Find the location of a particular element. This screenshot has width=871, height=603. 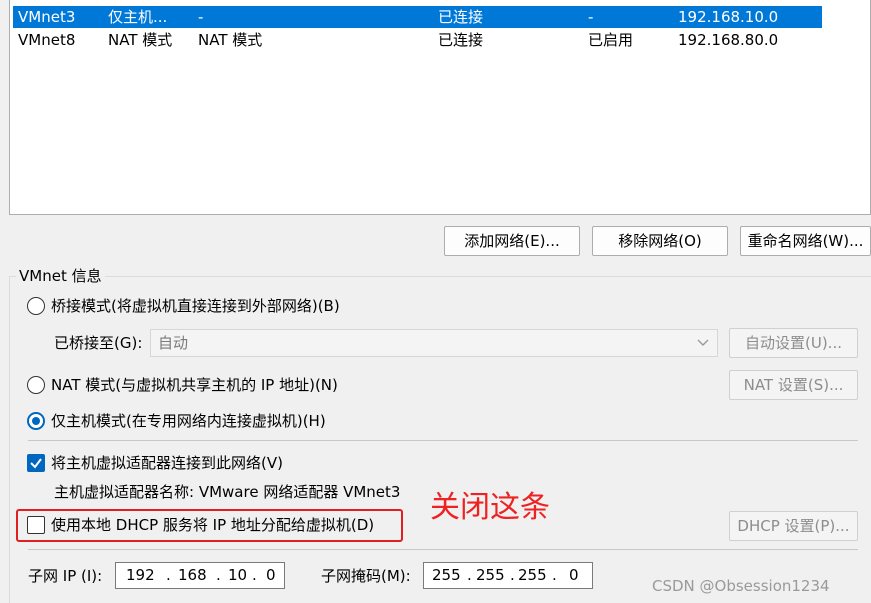

host-only-mode-label: 仅主机模式(在专用网络内连接虚拟机)(H) is located at coordinates (188, 421).